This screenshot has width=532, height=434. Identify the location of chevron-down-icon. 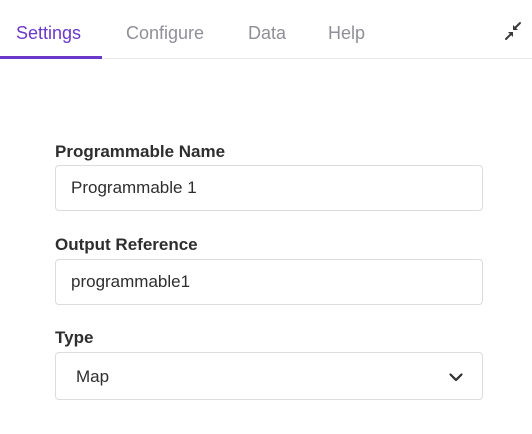
(456, 377).